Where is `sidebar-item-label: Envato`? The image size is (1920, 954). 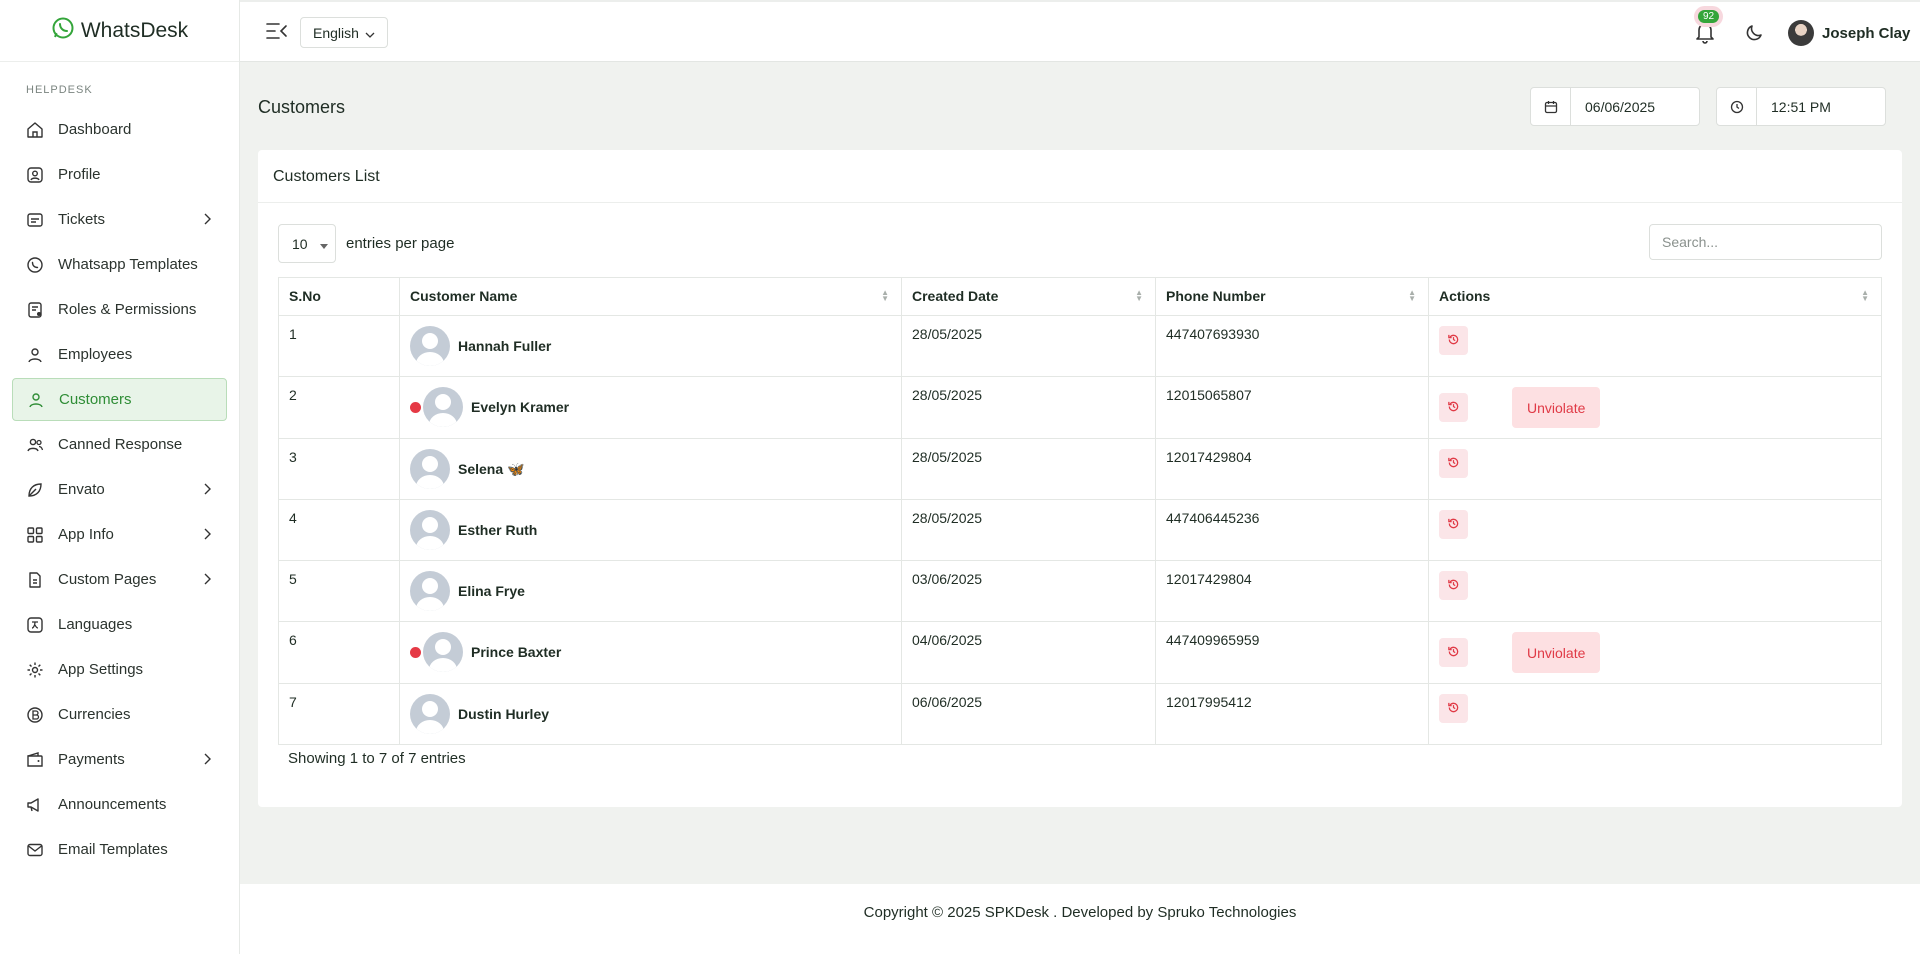 sidebar-item-label: Envato is located at coordinates (81, 489).